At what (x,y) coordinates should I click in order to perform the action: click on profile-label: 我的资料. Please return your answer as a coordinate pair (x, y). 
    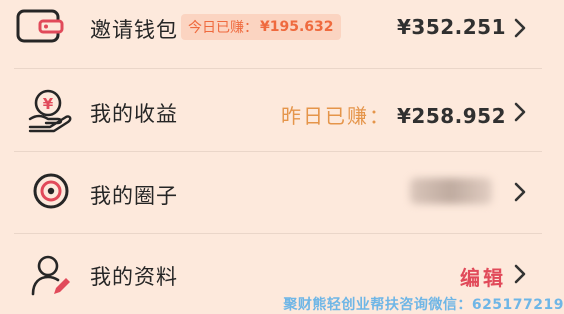
    Looking at the image, I should click on (134, 277).